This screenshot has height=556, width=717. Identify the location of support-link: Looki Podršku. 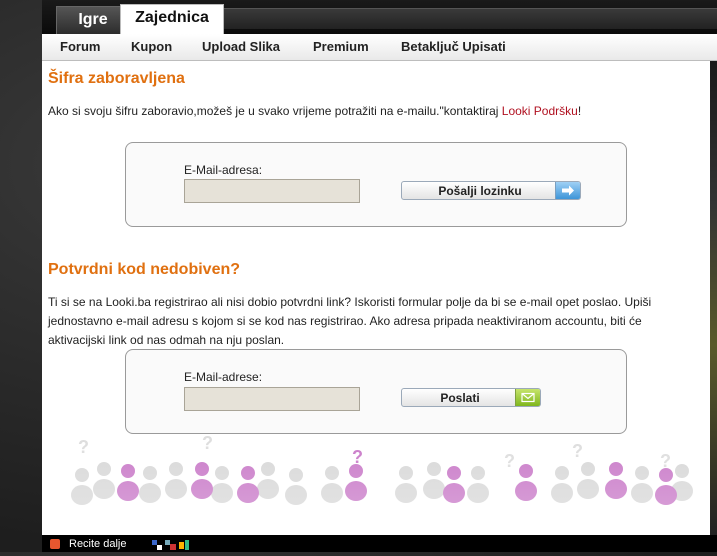
(540, 111).